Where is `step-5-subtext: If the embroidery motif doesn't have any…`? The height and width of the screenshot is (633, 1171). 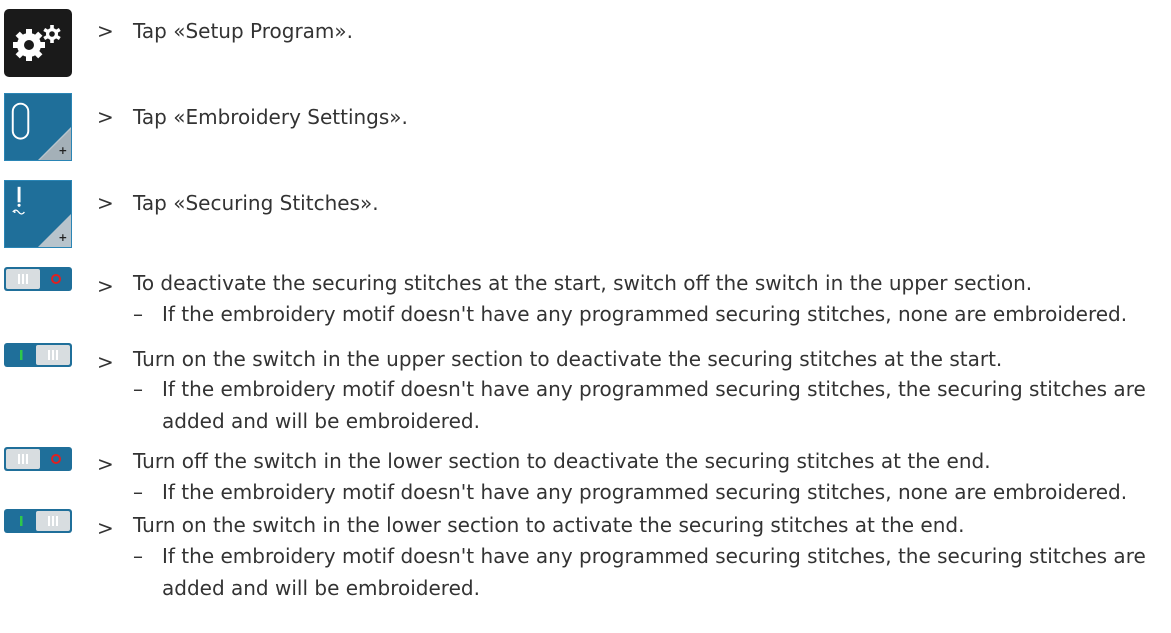
step-5-subtext: If the embroidery motif doesn't have any… is located at coordinates (654, 405).